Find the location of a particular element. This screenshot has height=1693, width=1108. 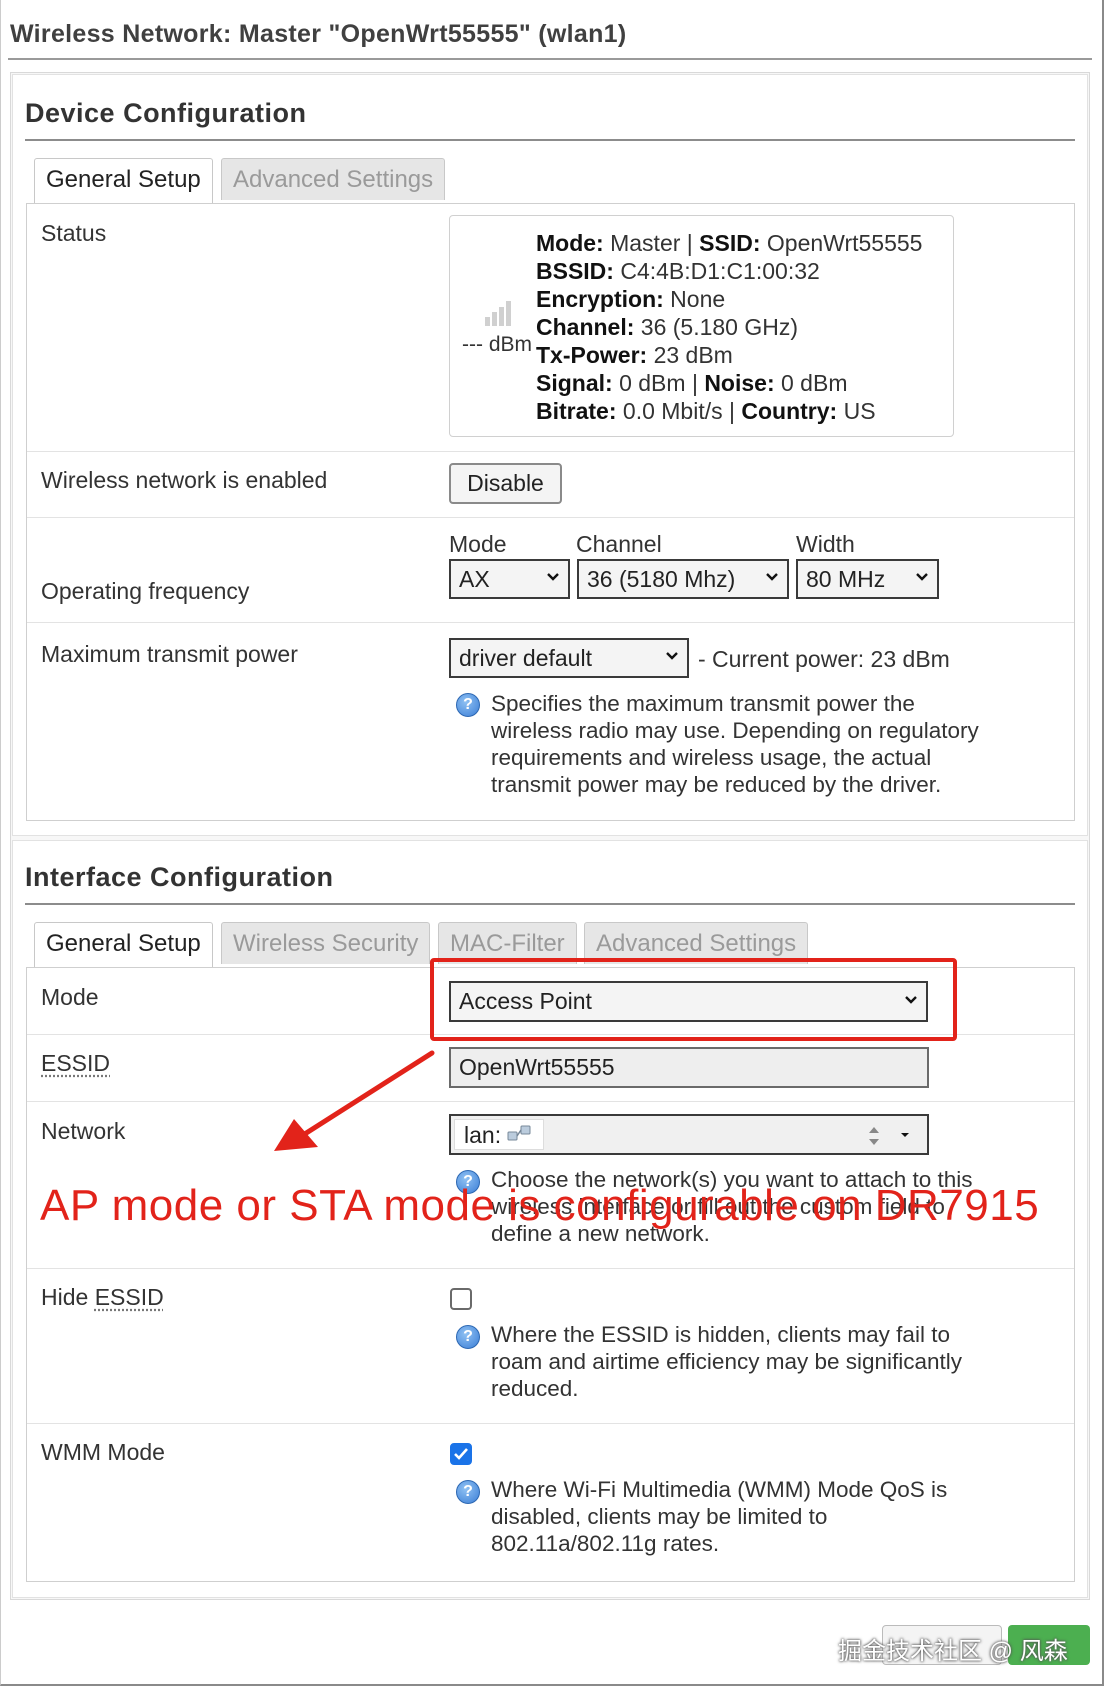

network-select: lan: is located at coordinates (689, 1134).